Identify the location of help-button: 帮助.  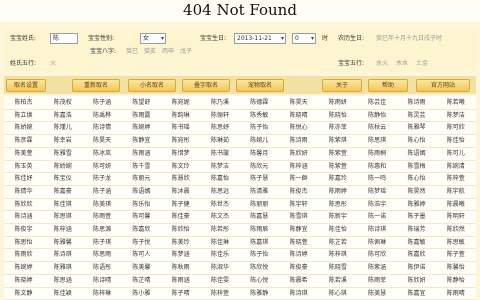
(388, 85).